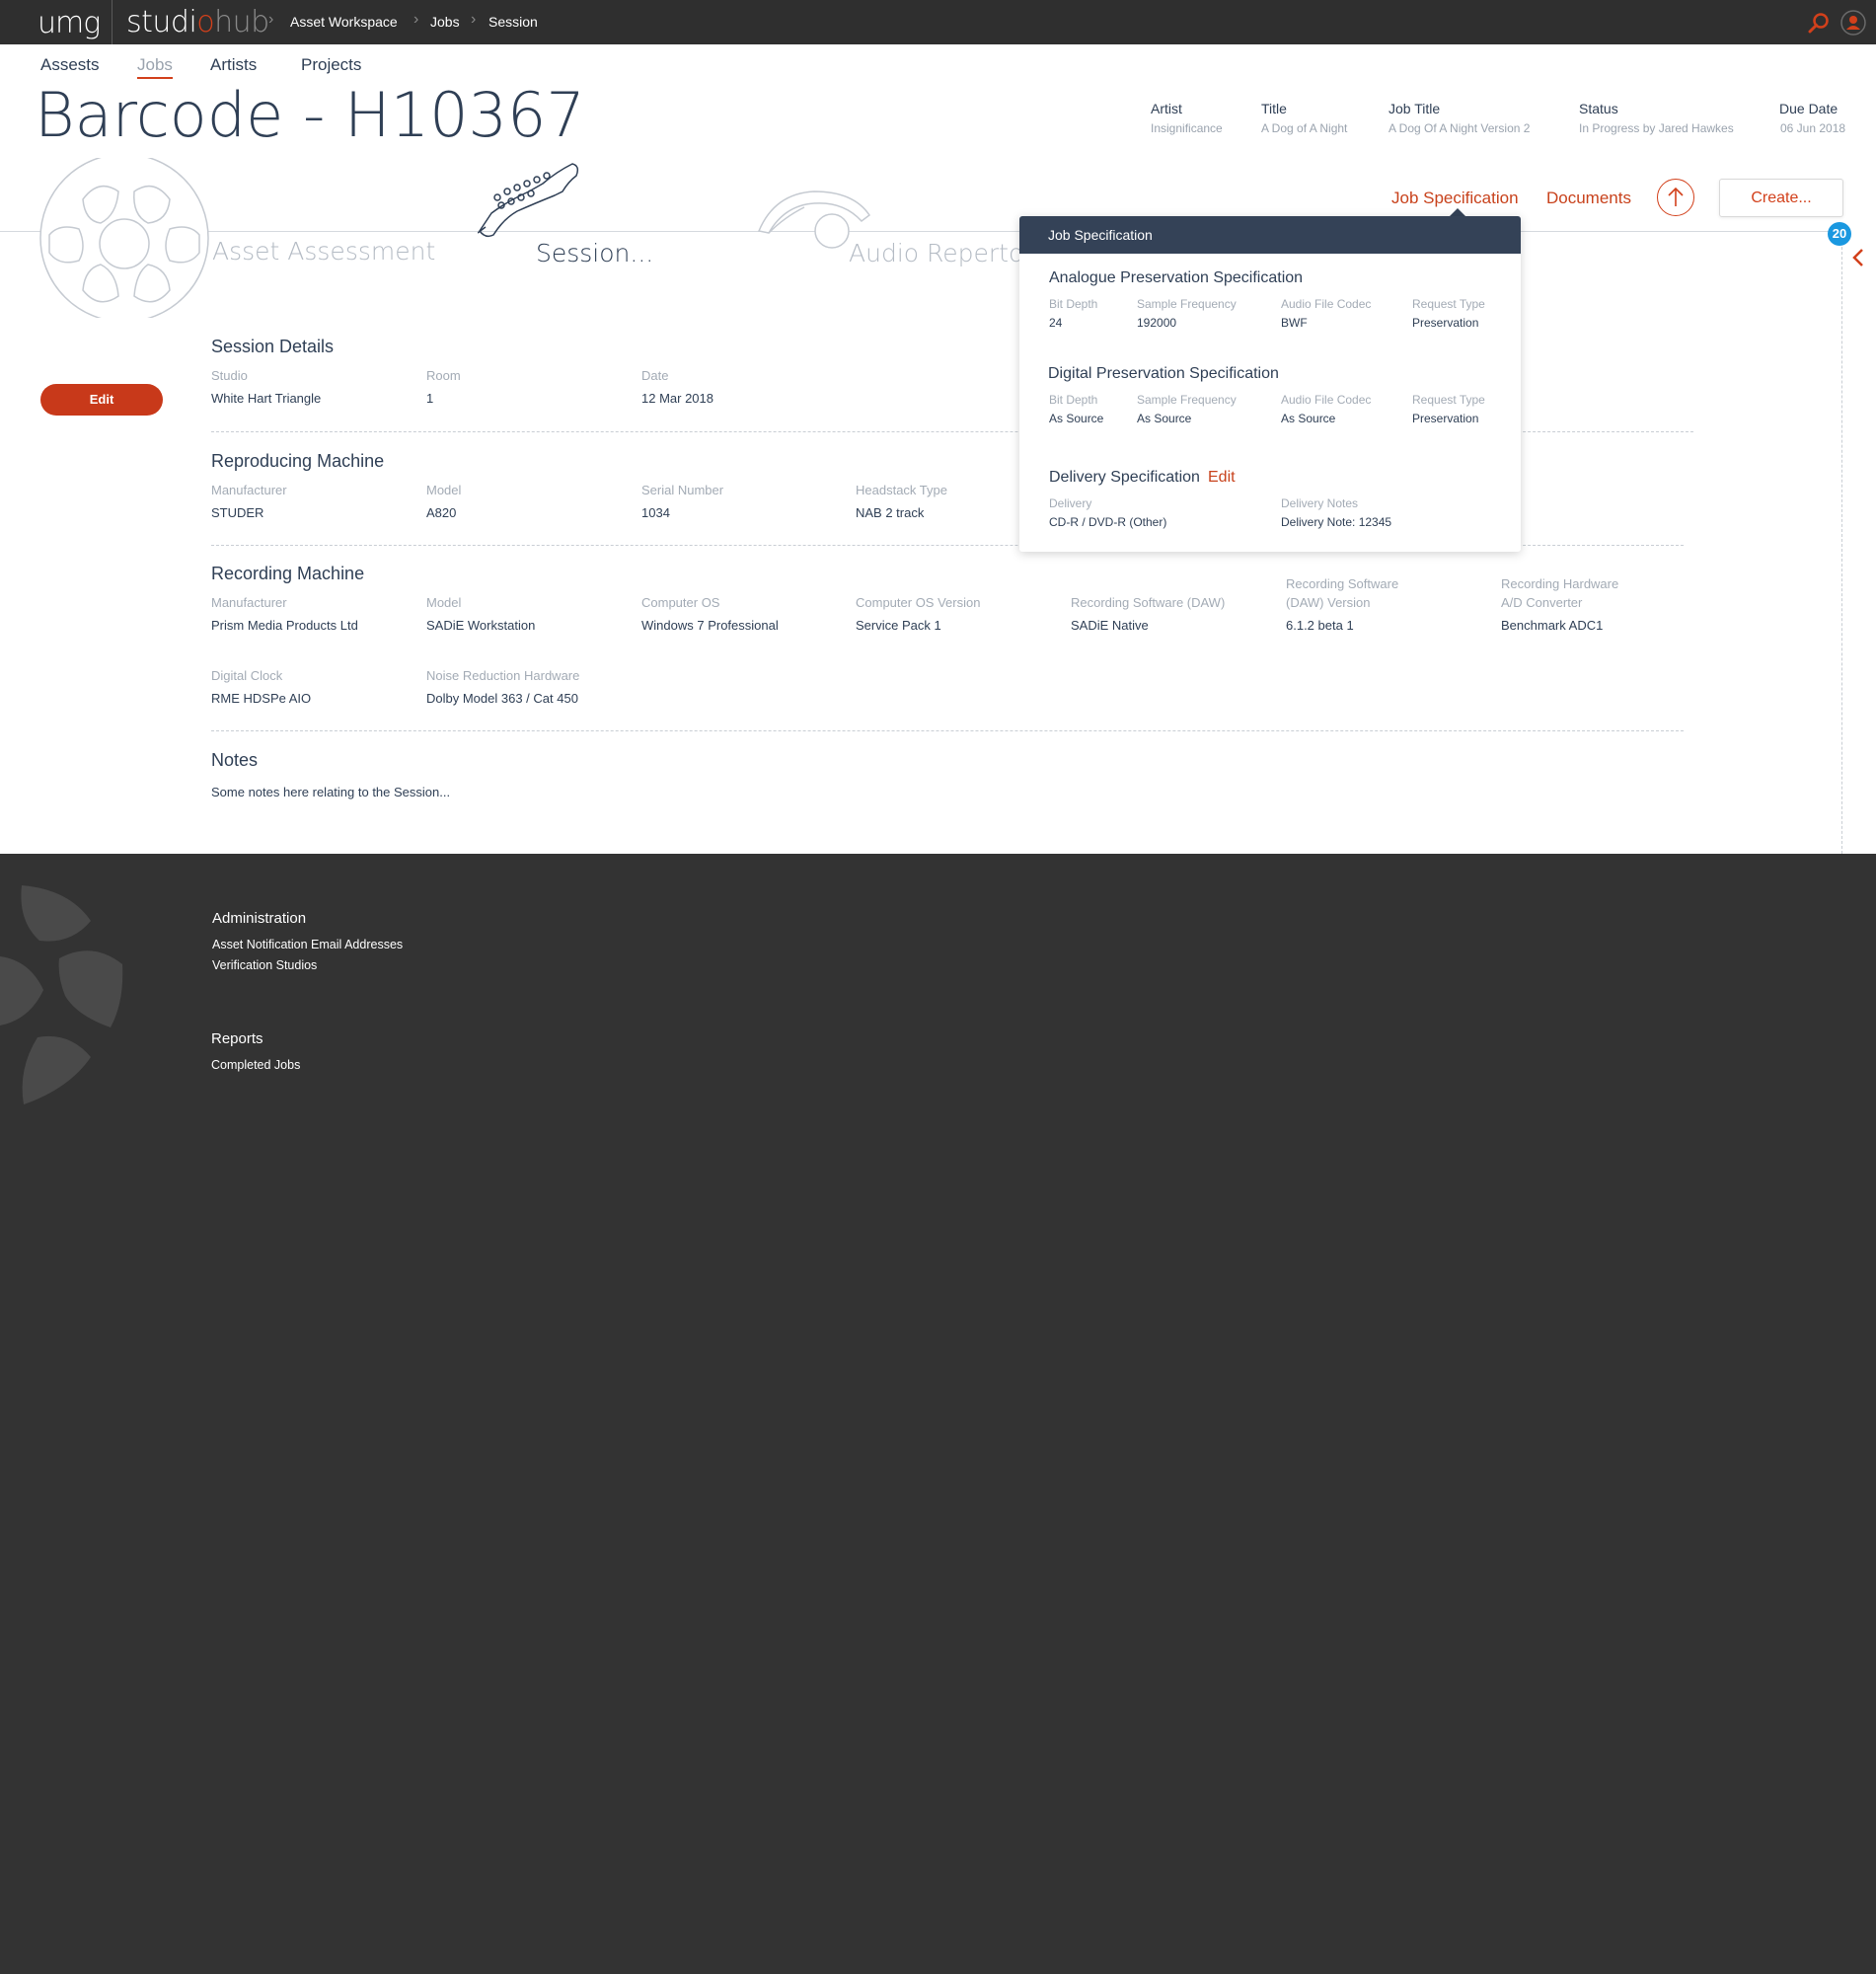  Describe the element at coordinates (331, 65) in the screenshot. I see `tab-projects: Projects` at that location.